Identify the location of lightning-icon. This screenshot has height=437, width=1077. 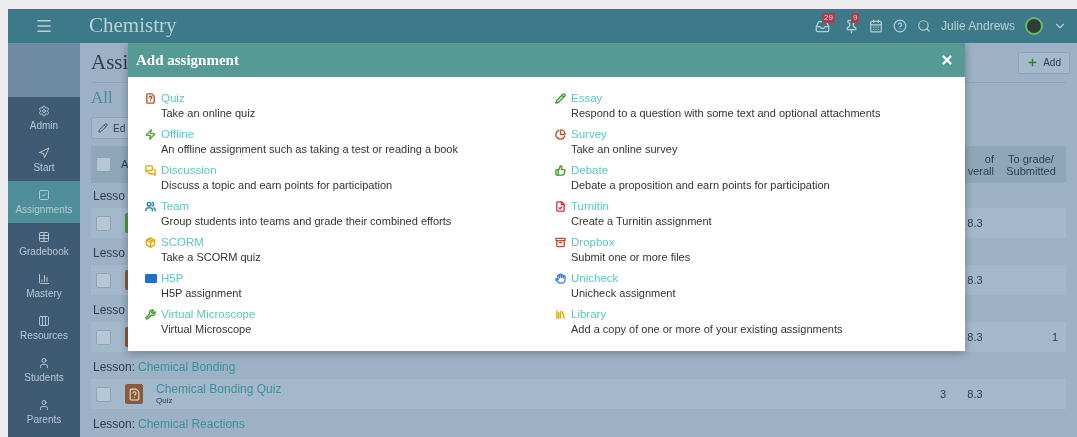
(150, 134).